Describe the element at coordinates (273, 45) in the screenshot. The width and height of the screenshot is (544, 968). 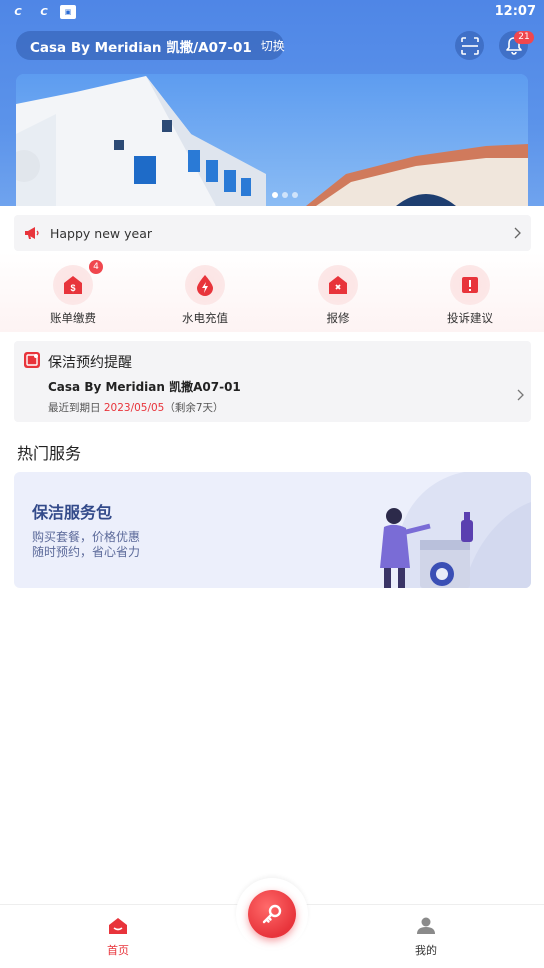
I see `switch-location-button: 切换` at that location.